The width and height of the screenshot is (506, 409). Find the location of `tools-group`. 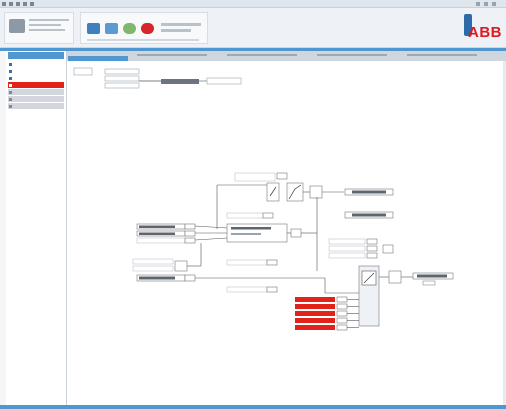

tools-group is located at coordinates (144, 28).